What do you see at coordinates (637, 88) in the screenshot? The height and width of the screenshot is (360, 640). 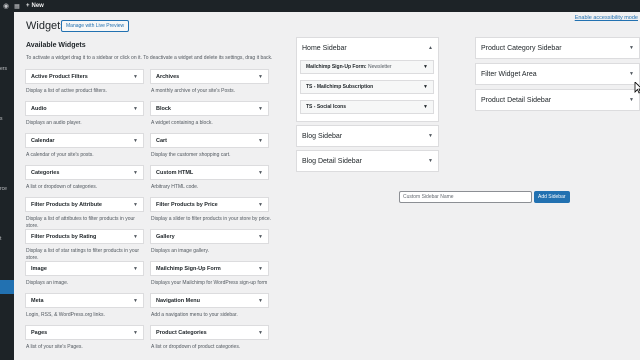 I see `mouse-cursor-icon` at bounding box center [637, 88].